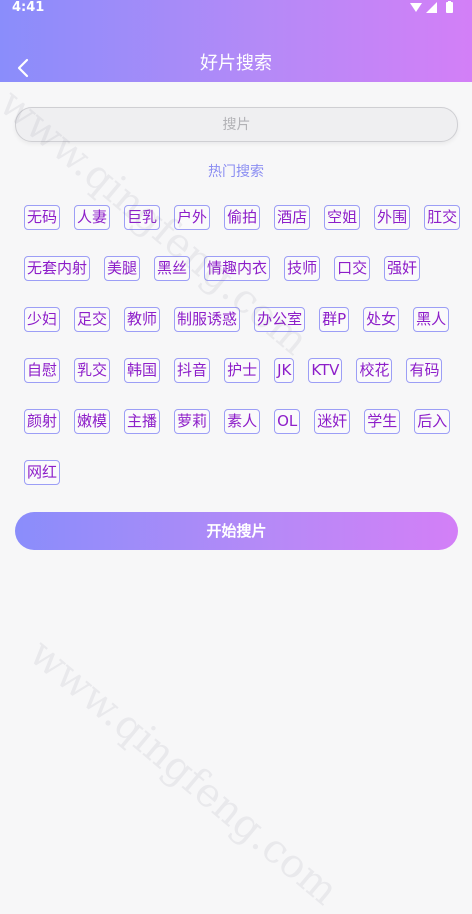  Describe the element at coordinates (192, 370) in the screenshot. I see `hot-tag: 抖音` at that location.